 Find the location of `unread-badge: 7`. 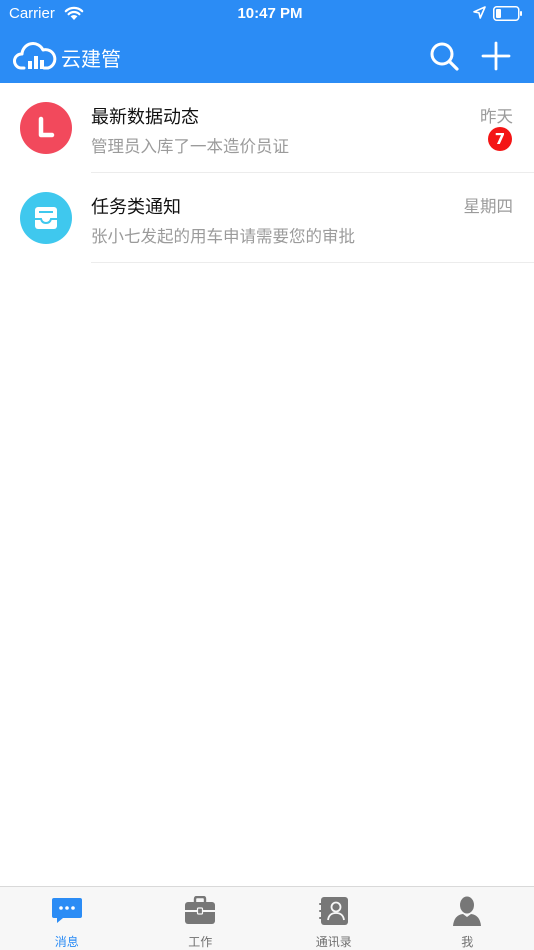

unread-badge: 7 is located at coordinates (500, 139).